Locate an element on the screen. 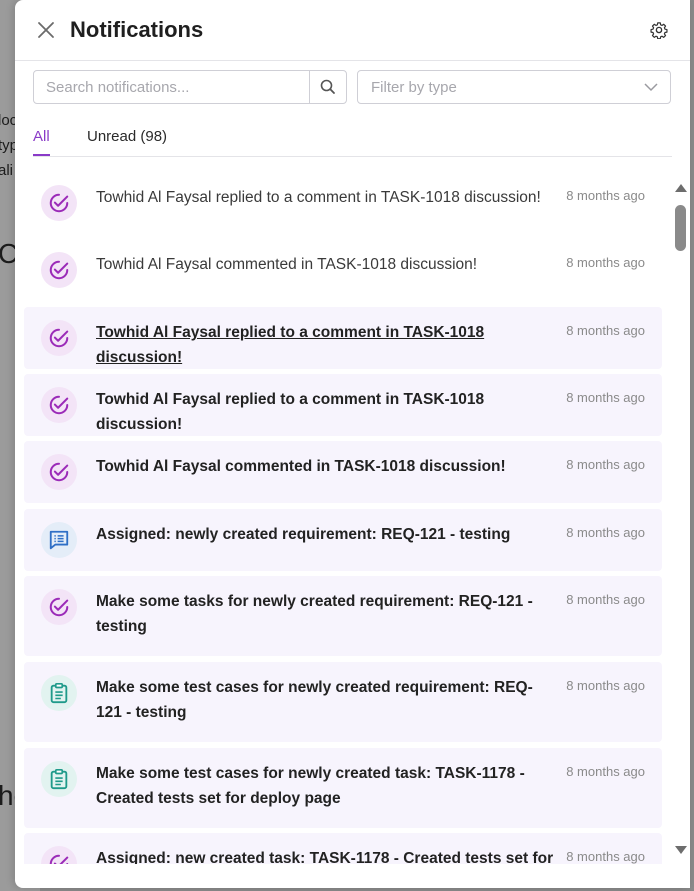 This screenshot has width=694, height=891. search-icon is located at coordinates (327, 86).